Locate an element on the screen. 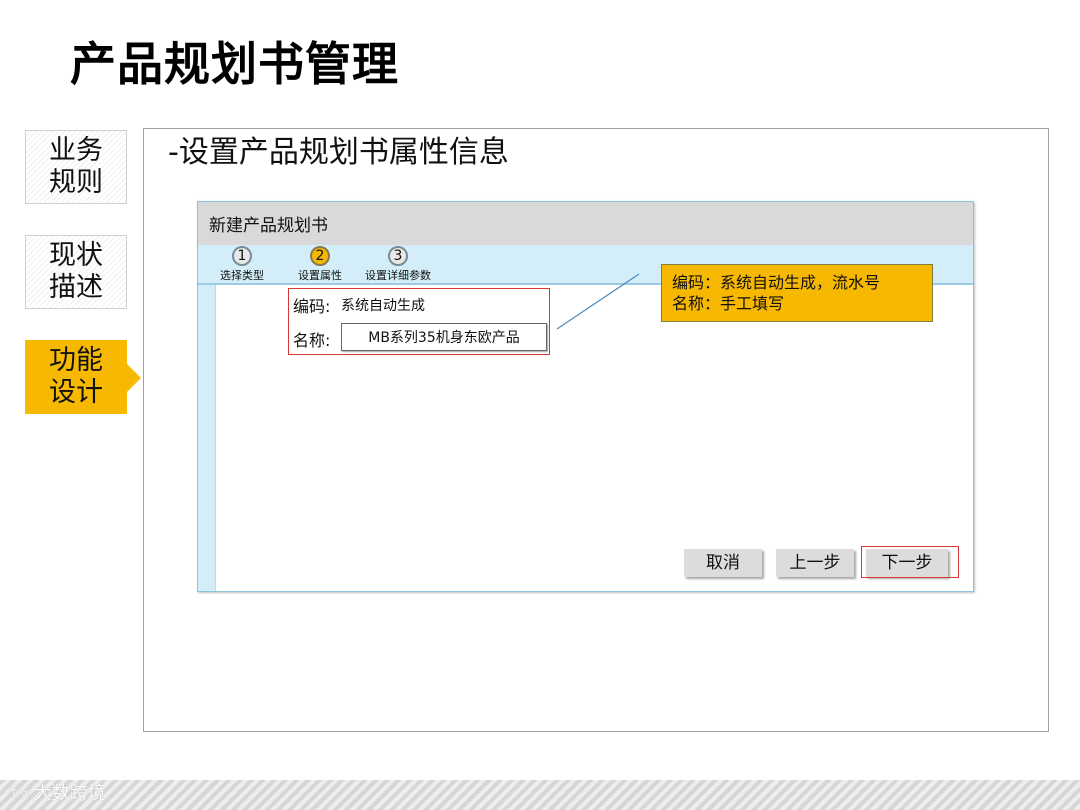 This screenshot has height=810, width=1080. footer-logo: ⓒ∞ 大数跨境 is located at coordinates (57, 792).